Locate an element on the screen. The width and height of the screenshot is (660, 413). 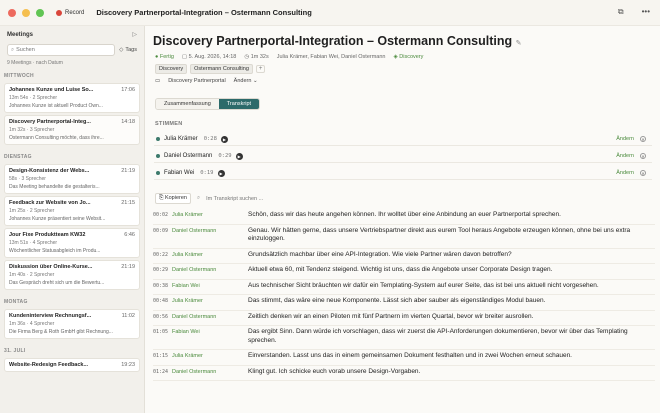
minimize-window-button is located at coordinates (26, 12).